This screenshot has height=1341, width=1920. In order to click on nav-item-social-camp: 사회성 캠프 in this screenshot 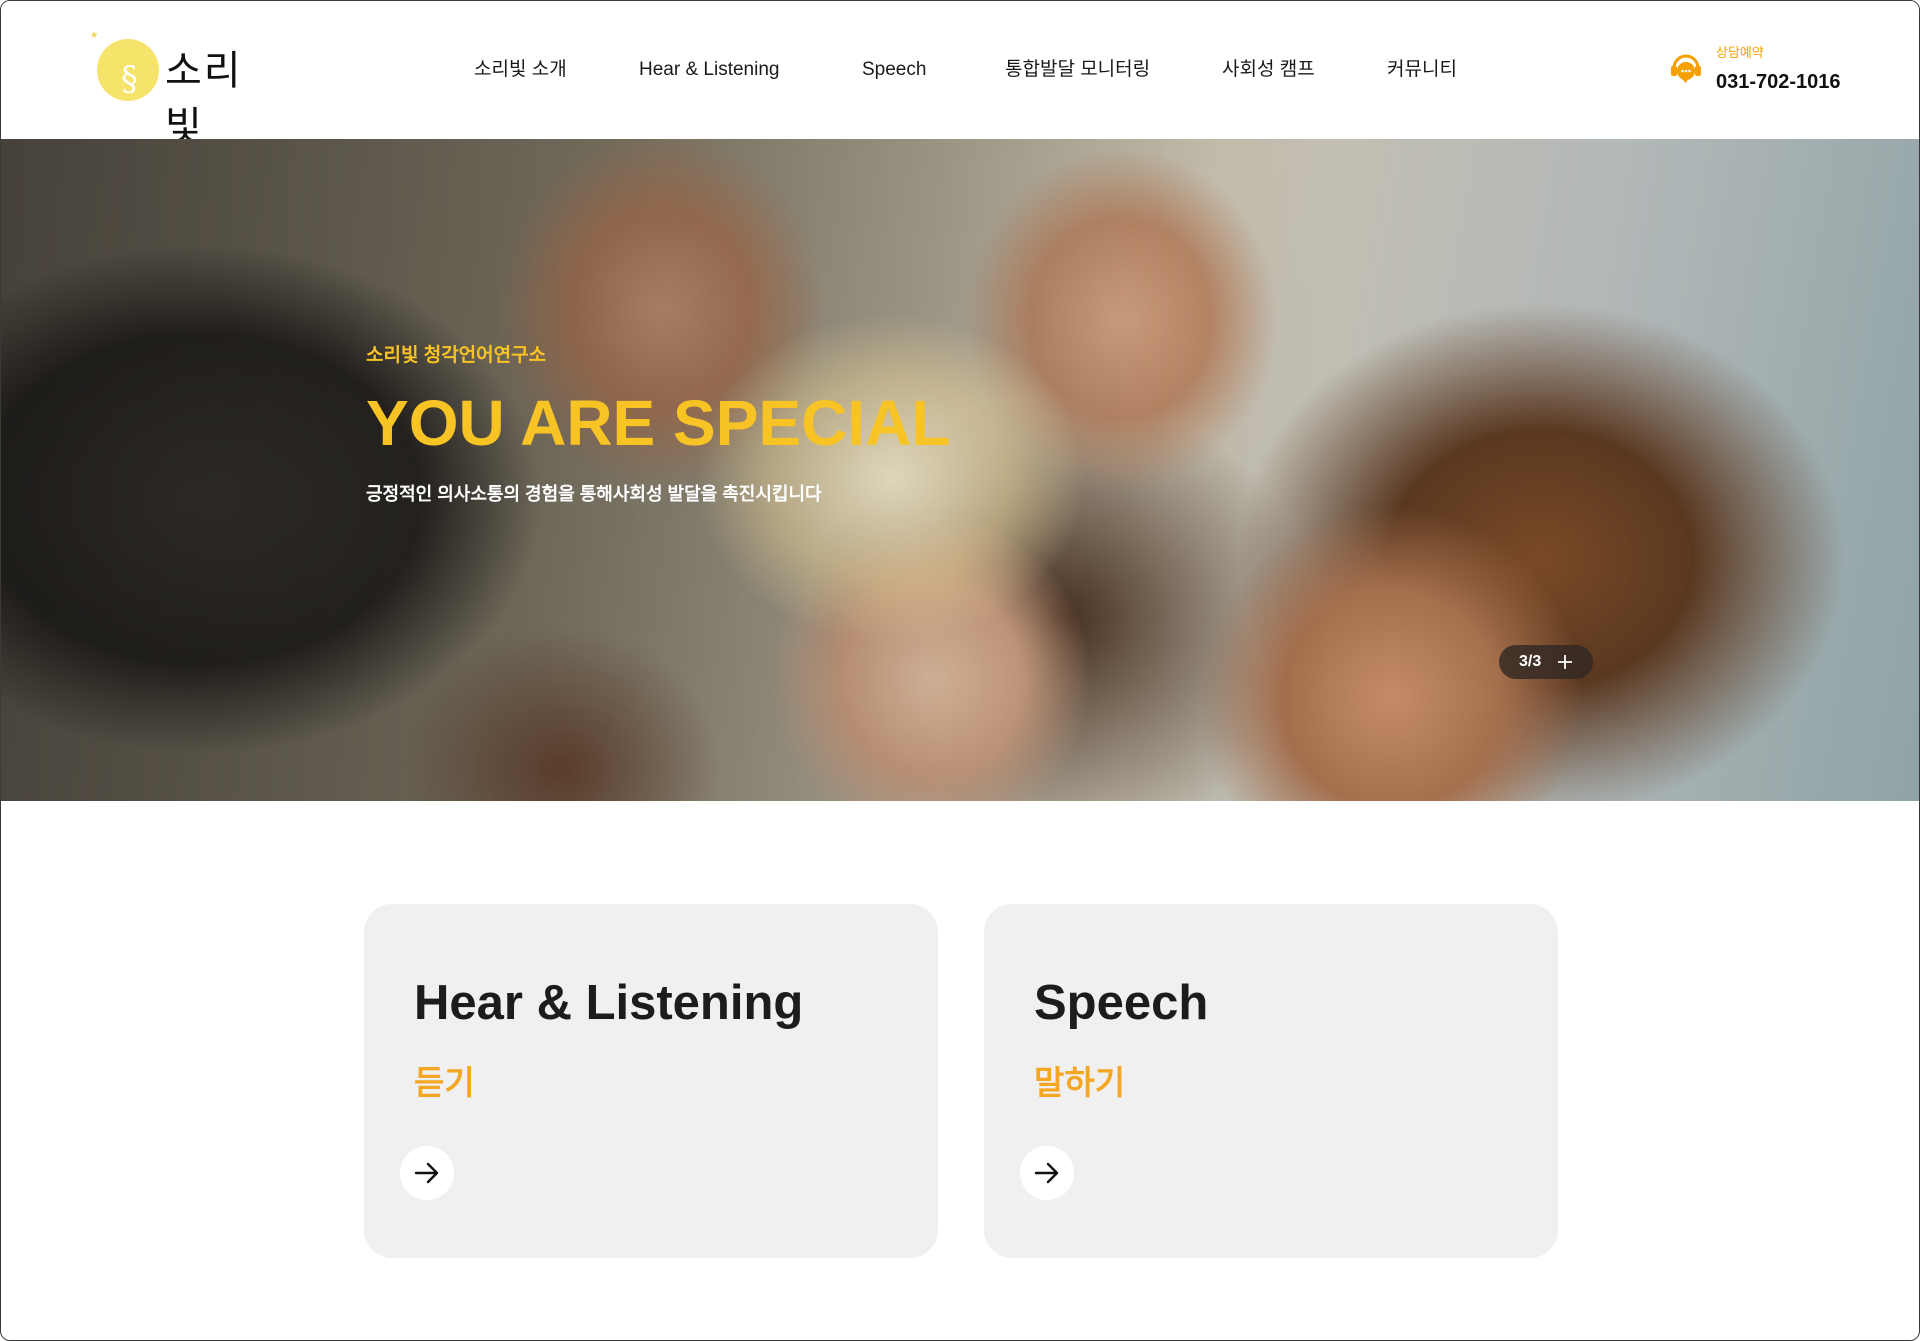, I will do `click(1268, 70)`.